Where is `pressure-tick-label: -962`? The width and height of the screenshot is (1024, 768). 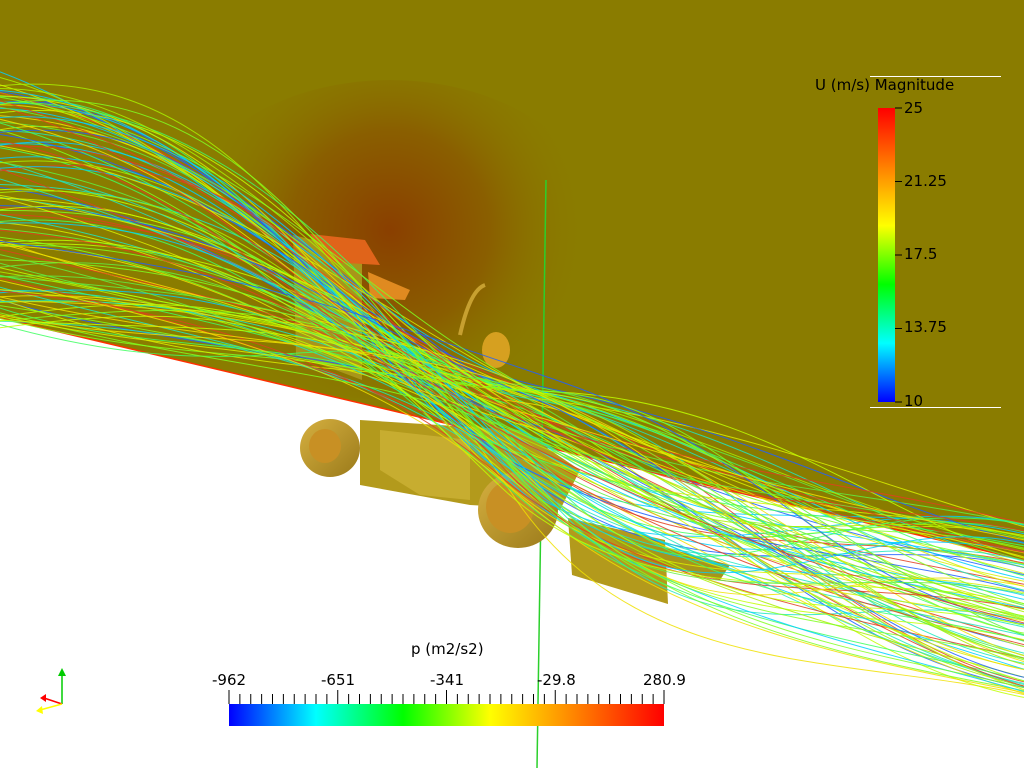 pressure-tick-label: -962 is located at coordinates (229, 680).